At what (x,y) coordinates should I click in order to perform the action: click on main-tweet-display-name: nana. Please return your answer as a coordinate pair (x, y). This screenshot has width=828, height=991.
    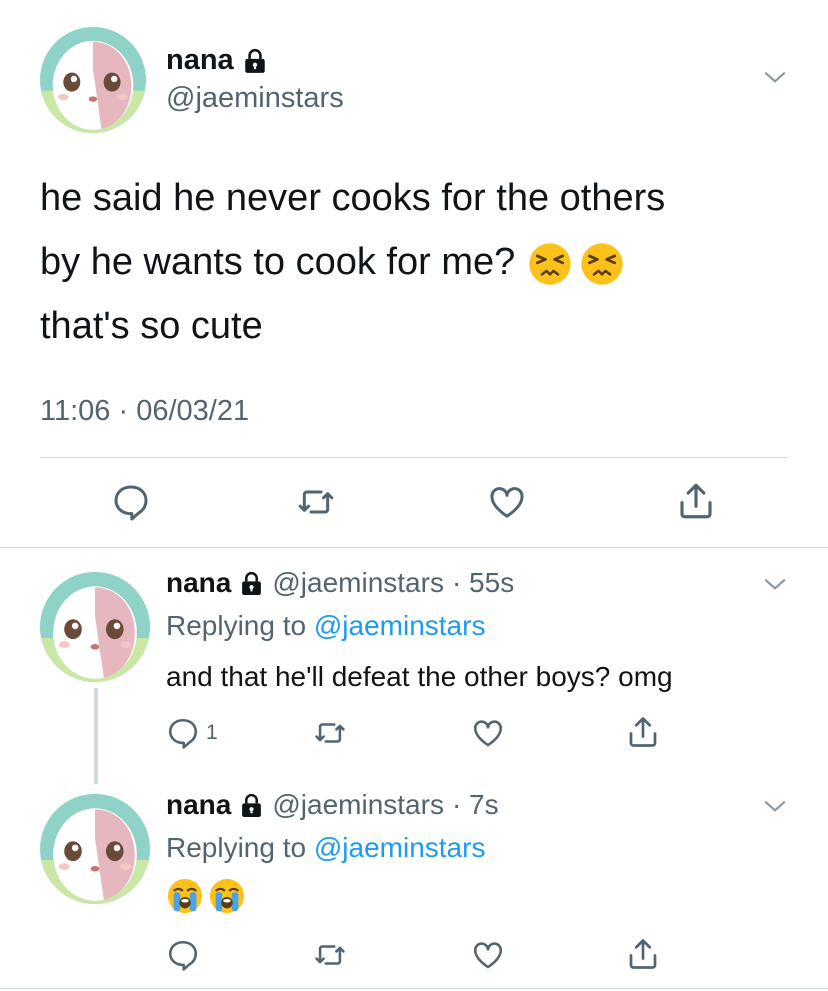
    Looking at the image, I should click on (217, 60).